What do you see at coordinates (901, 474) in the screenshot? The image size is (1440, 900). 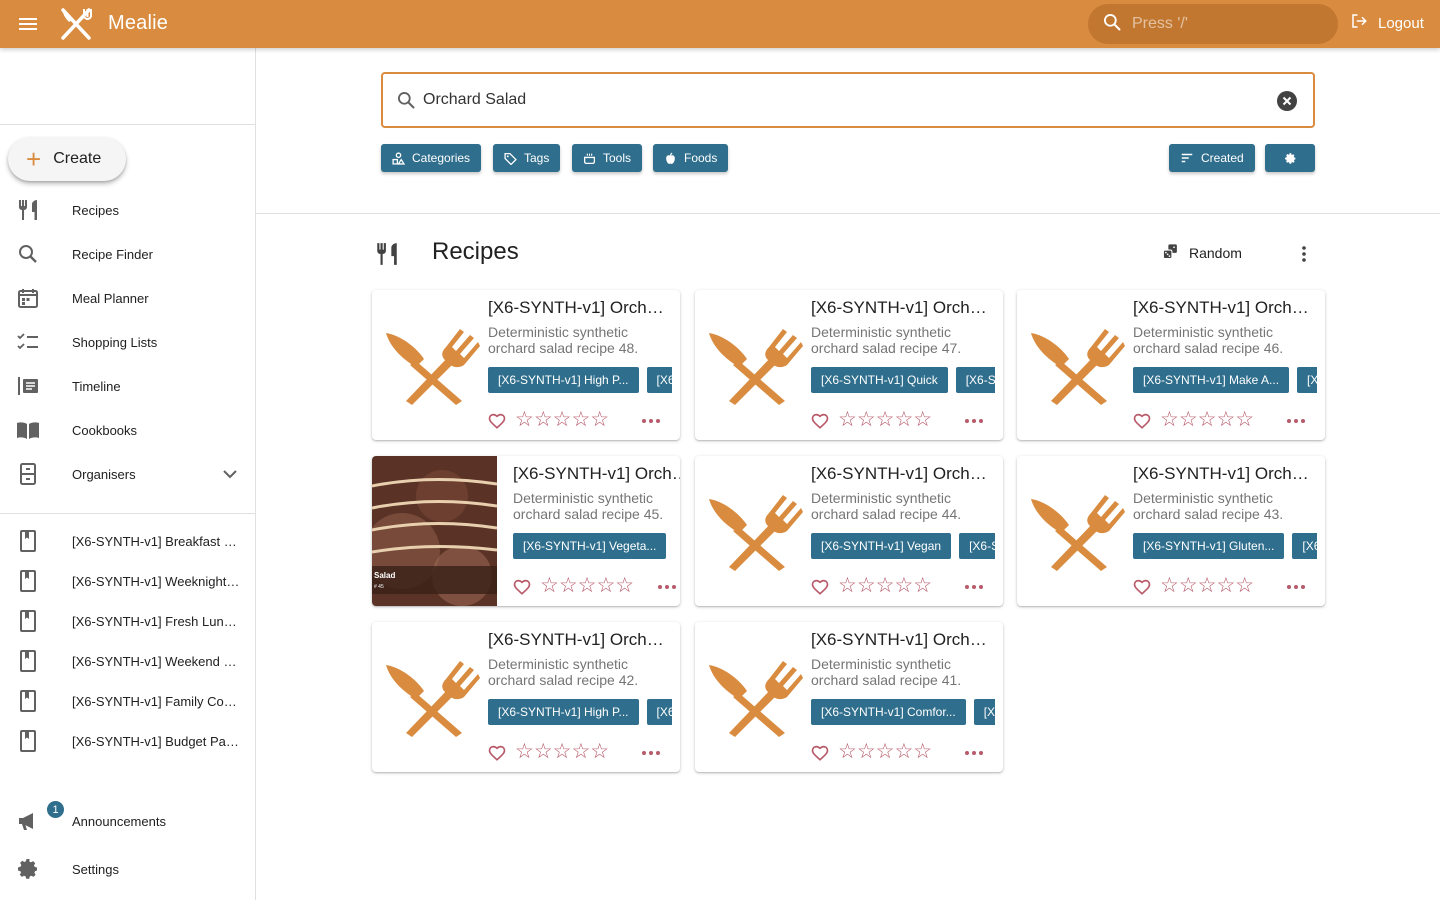 I see `recipe-title: [X6-SYNTH-v1] Orchard Salad 44` at bounding box center [901, 474].